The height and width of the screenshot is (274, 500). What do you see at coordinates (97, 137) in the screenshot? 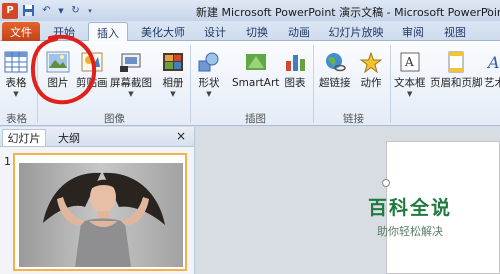
I see `pane-tabs: 幻灯片 大纲 ×` at bounding box center [97, 137].